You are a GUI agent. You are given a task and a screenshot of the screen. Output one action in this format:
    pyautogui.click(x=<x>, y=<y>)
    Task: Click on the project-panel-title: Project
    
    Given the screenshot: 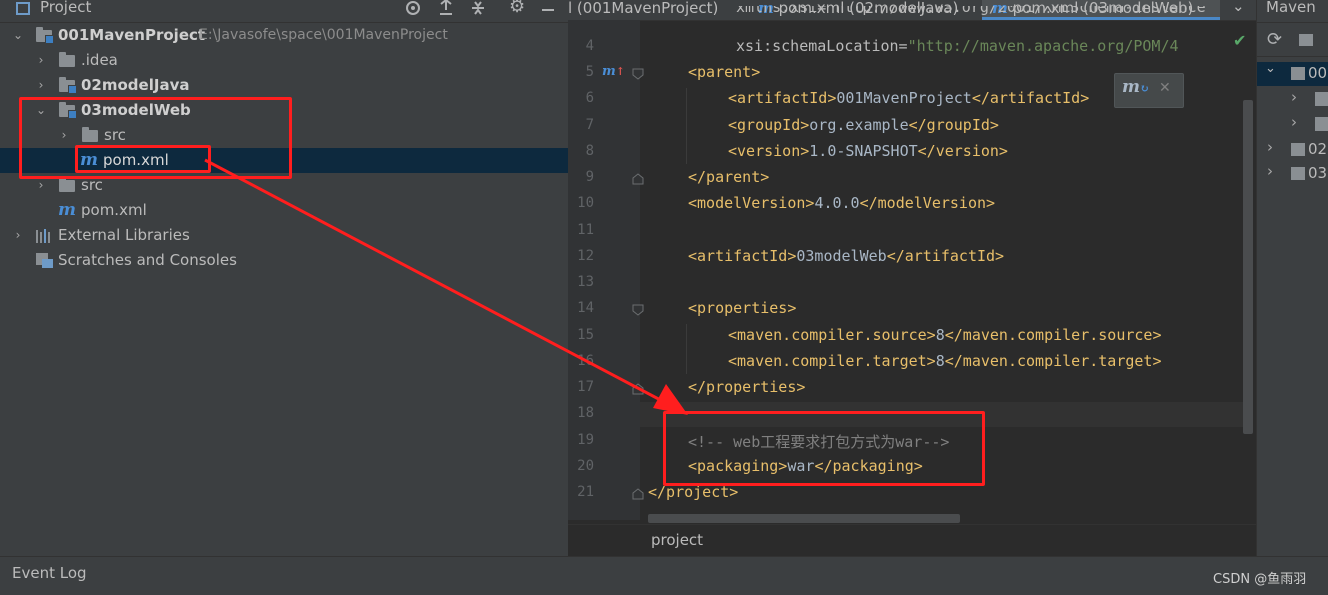 What is the action you would take?
    pyautogui.click(x=65, y=8)
    